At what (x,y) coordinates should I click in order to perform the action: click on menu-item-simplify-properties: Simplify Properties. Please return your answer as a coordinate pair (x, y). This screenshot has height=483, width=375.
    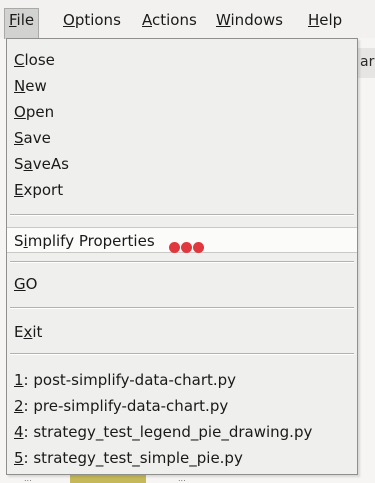
    Looking at the image, I should click on (182, 240).